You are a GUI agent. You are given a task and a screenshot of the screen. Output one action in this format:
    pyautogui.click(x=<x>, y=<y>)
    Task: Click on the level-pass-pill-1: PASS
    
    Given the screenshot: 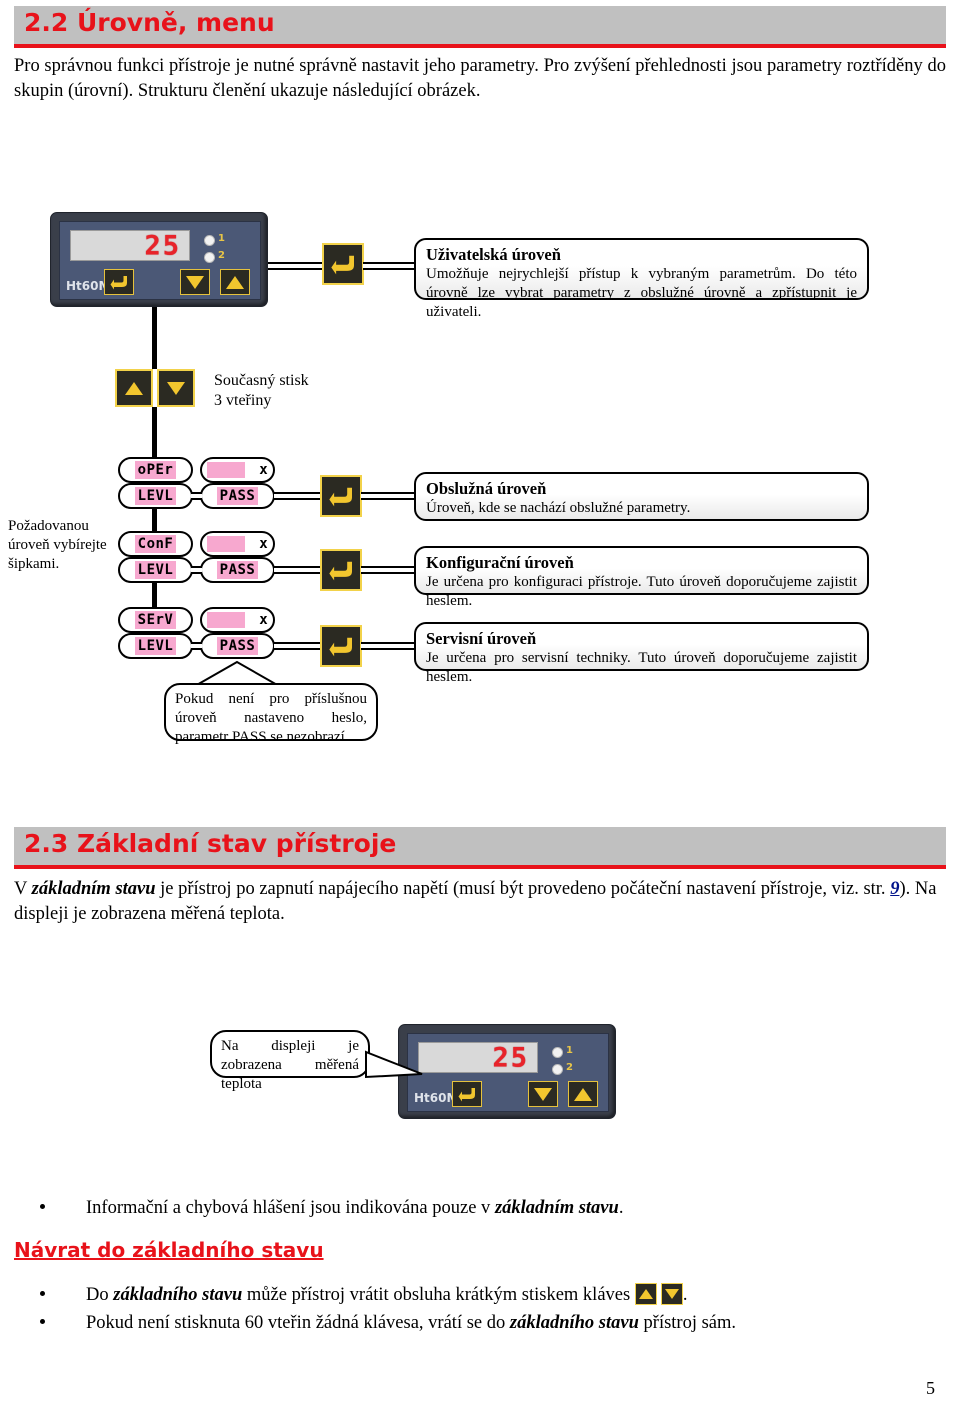 What is the action you would take?
    pyautogui.click(x=237, y=496)
    